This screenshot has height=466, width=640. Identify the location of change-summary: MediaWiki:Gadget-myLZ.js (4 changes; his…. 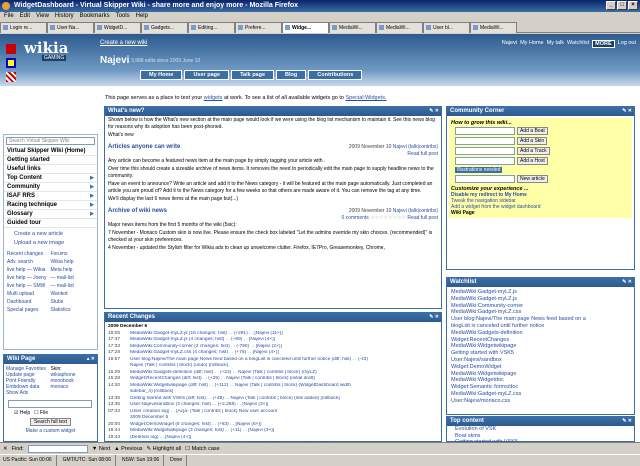
(202, 339).